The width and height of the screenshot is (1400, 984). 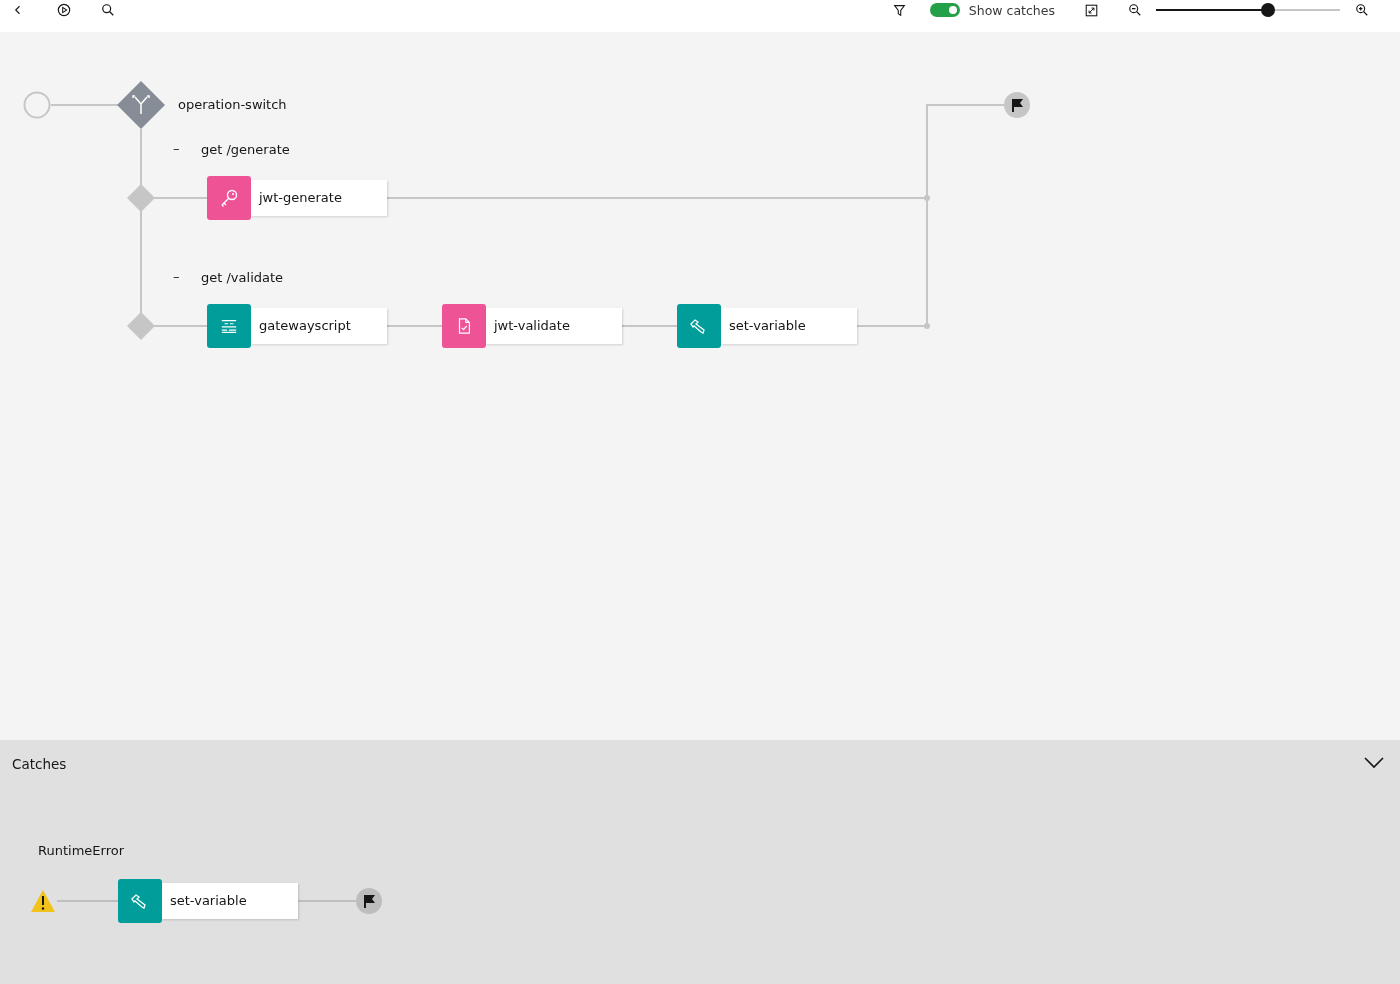 I want to click on key-icon, so click(x=229, y=198).